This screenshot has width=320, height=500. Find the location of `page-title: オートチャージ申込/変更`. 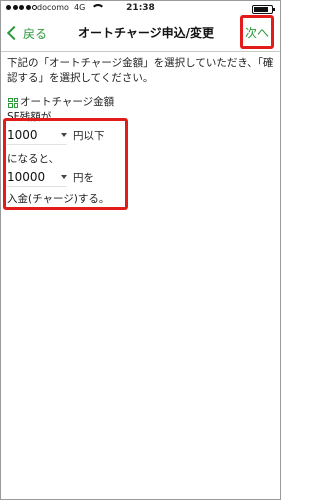

page-title: オートチャージ申込/変更 is located at coordinates (146, 33).